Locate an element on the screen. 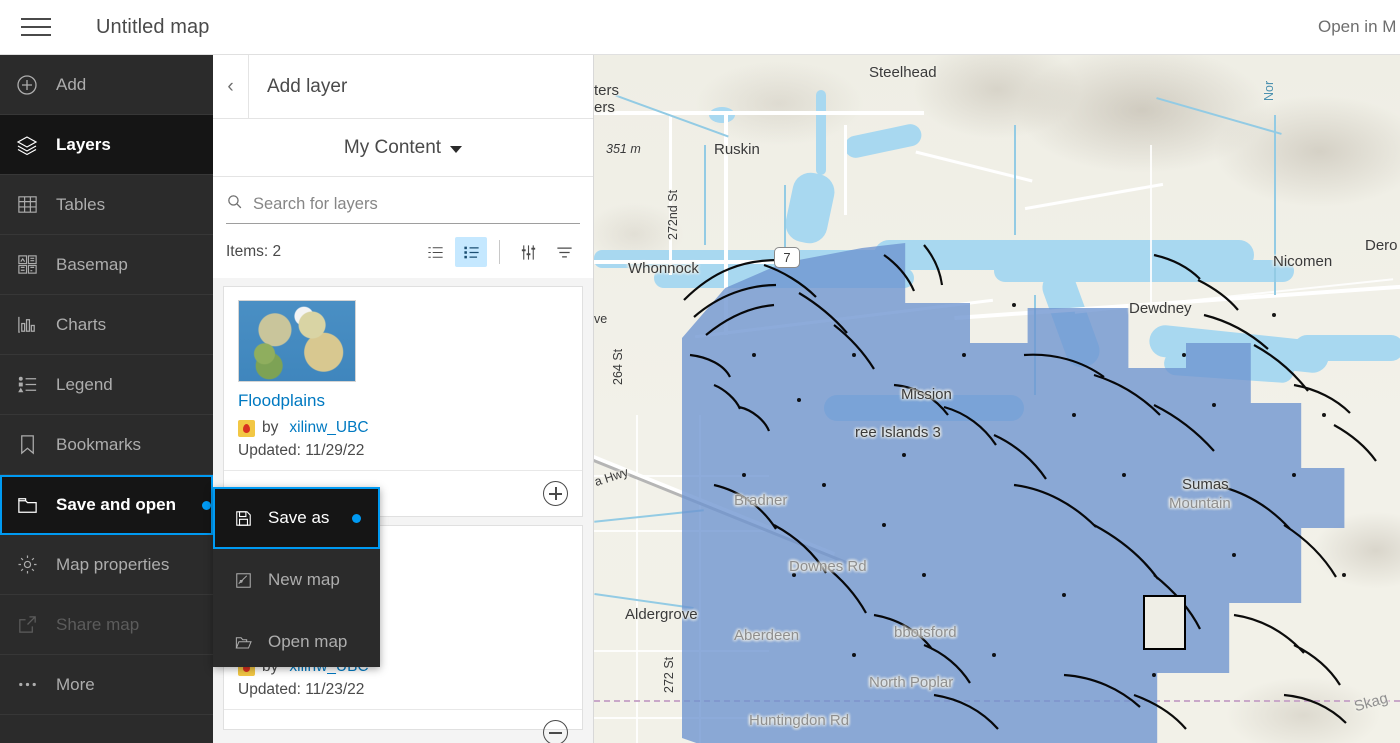  map-label: Nor is located at coordinates (1269, 90).